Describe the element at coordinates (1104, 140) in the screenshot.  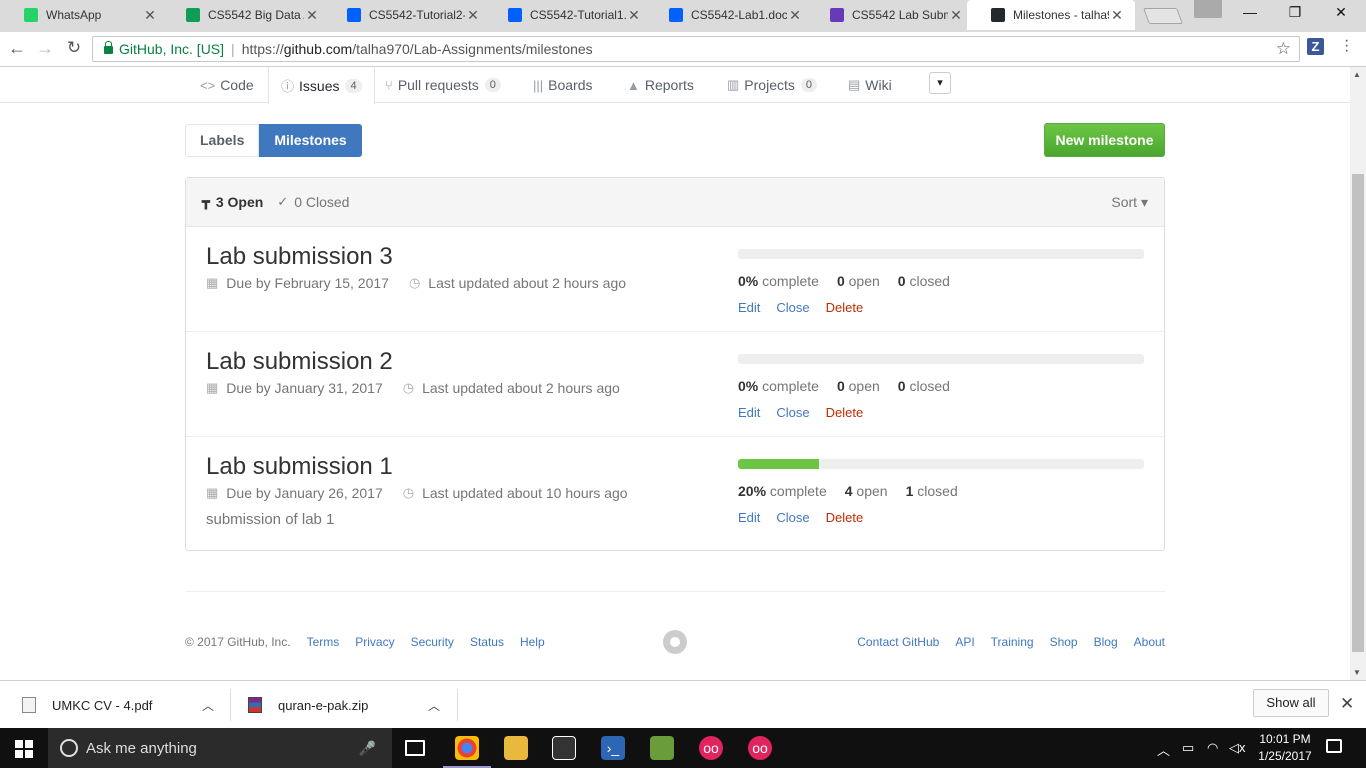
I see `new-milestone-button: New milestone` at that location.